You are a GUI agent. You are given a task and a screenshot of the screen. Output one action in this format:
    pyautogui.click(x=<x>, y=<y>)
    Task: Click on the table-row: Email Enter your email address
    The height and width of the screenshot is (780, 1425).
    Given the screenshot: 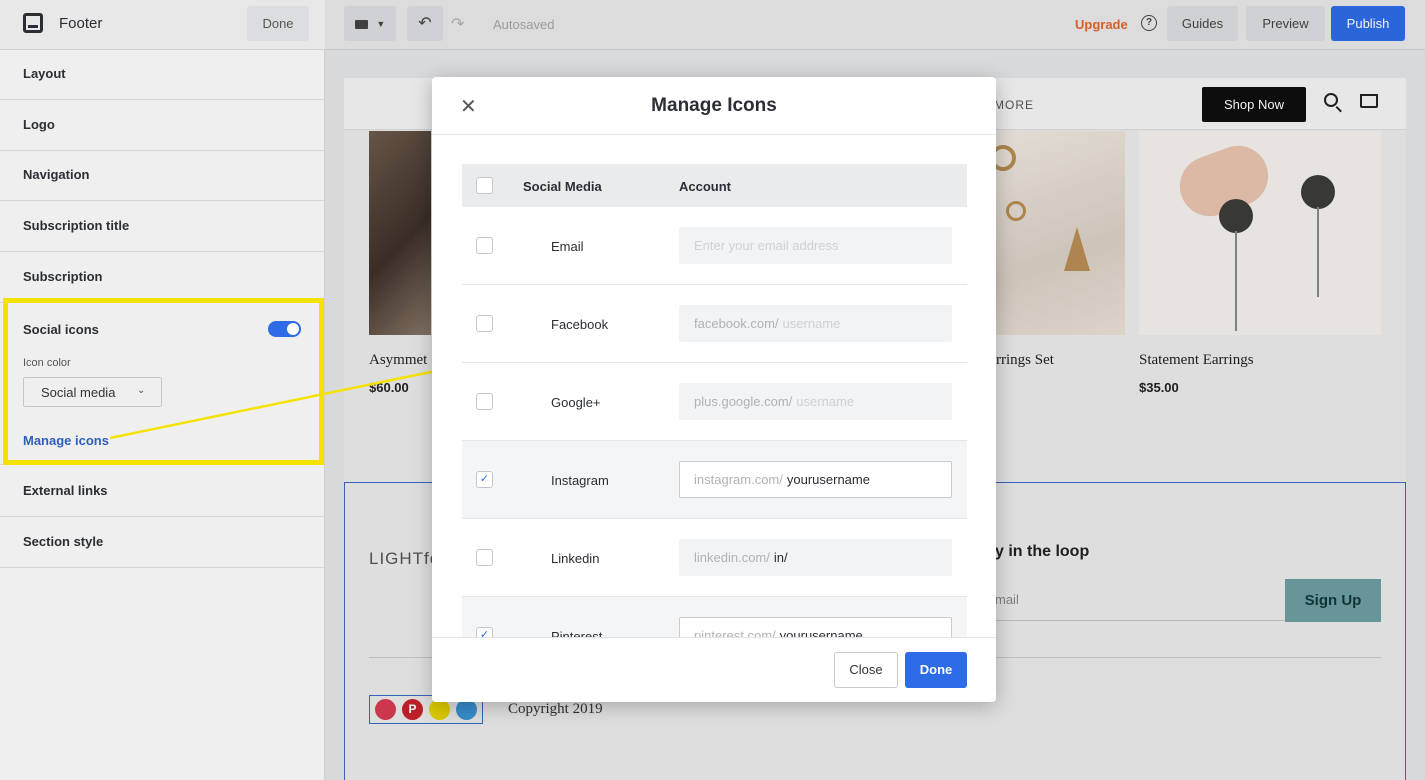 What is the action you would take?
    pyautogui.click(x=714, y=246)
    